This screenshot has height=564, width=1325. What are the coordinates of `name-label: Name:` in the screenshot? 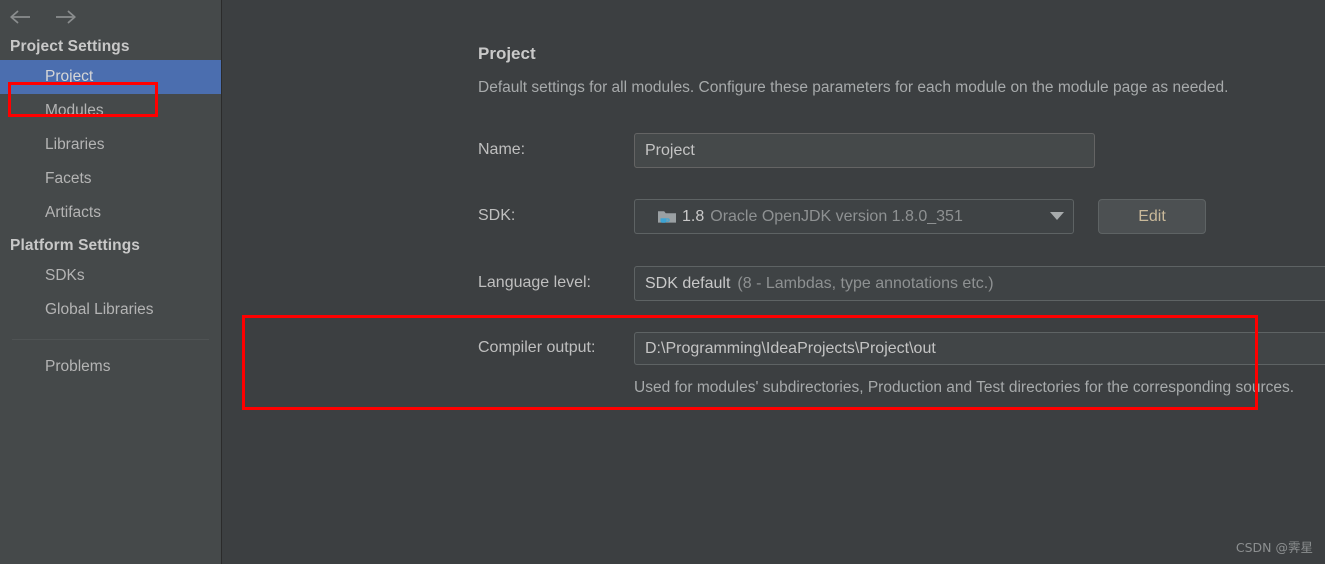 It's located at (502, 149).